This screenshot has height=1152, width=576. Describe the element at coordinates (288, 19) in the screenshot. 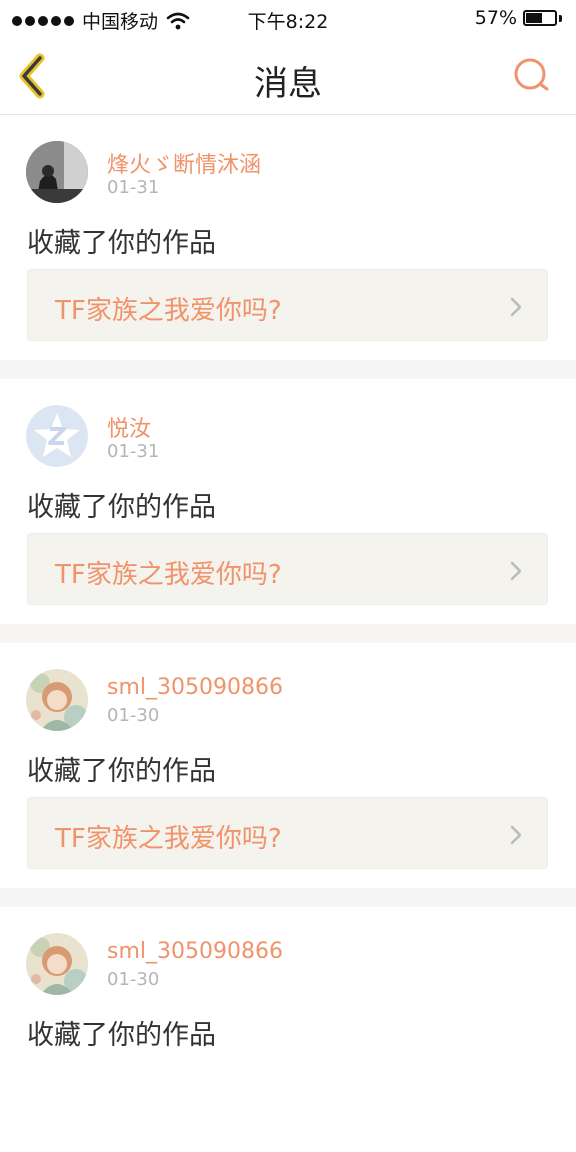

I see `status-bar: 中国移动 下午8:22 57%` at that location.